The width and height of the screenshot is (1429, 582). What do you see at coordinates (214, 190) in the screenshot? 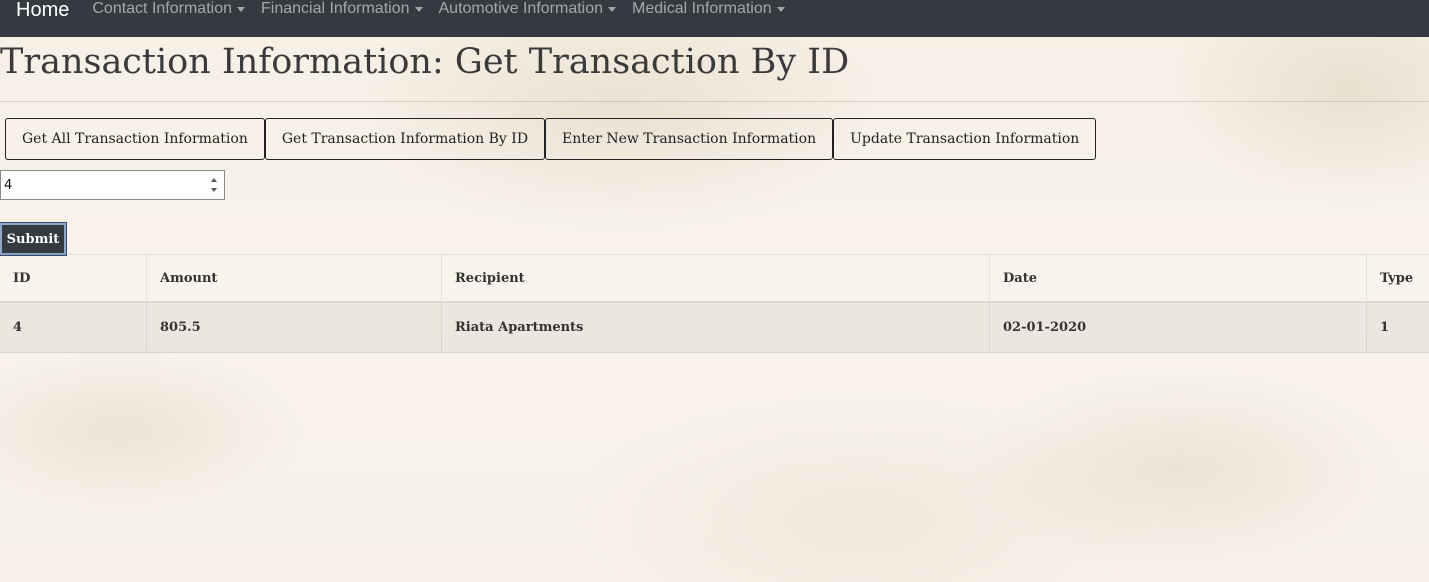
I see `spin-down-icon` at bounding box center [214, 190].